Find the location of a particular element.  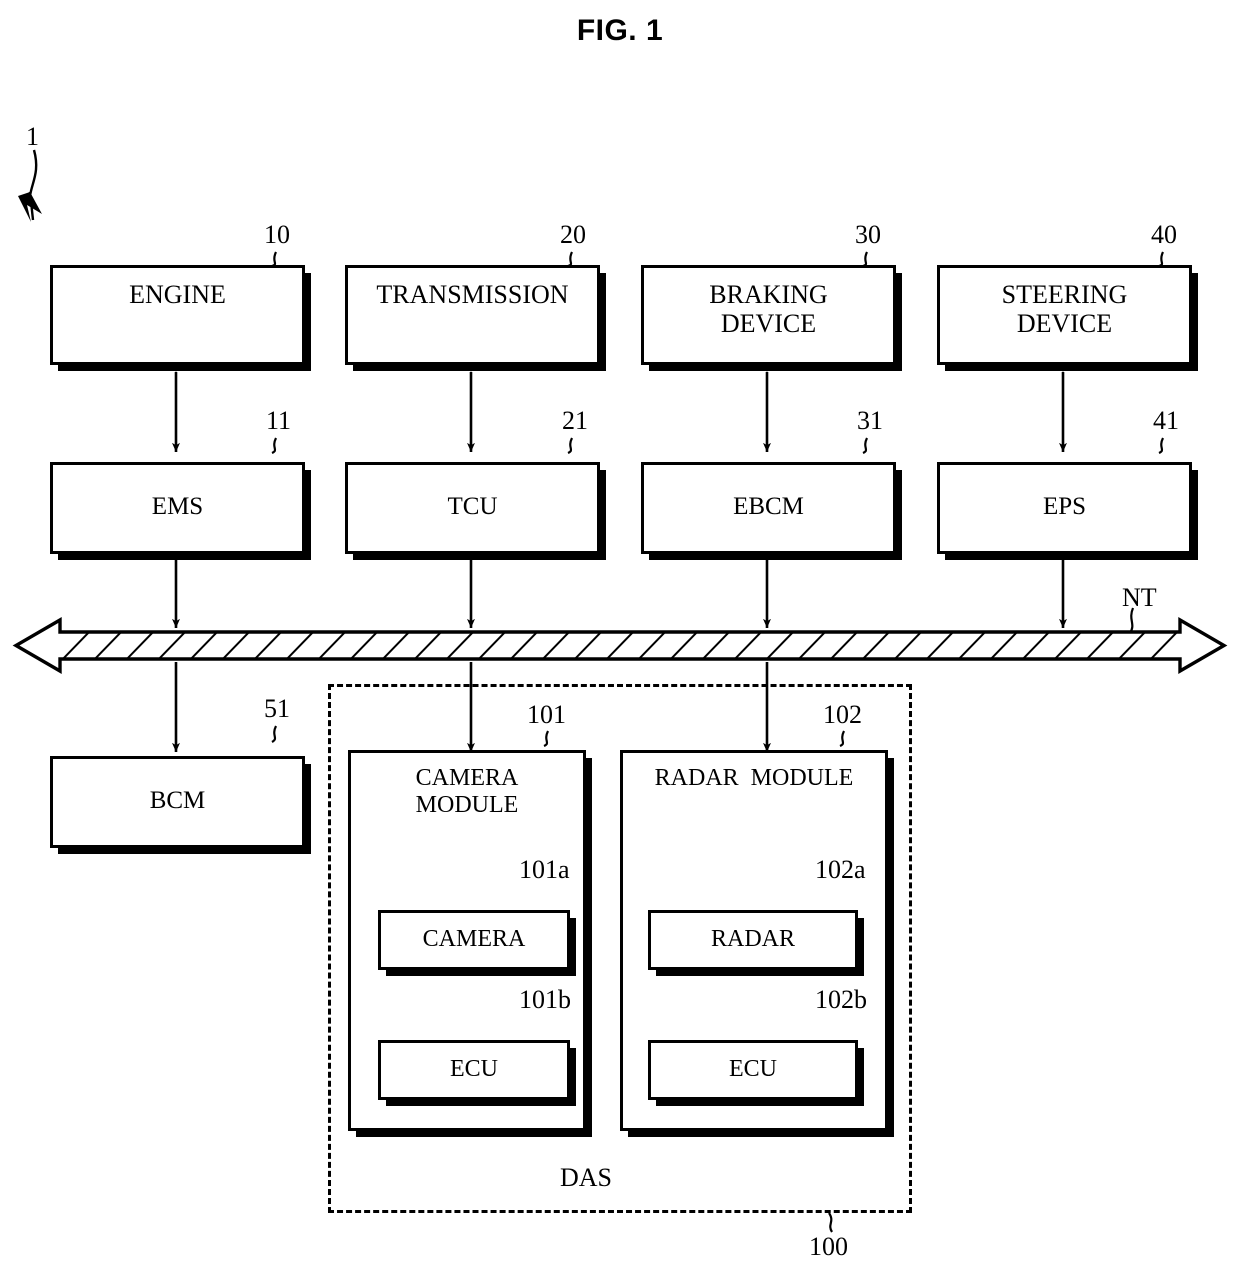

ref-101a: 101a is located at coordinates (544, 869).